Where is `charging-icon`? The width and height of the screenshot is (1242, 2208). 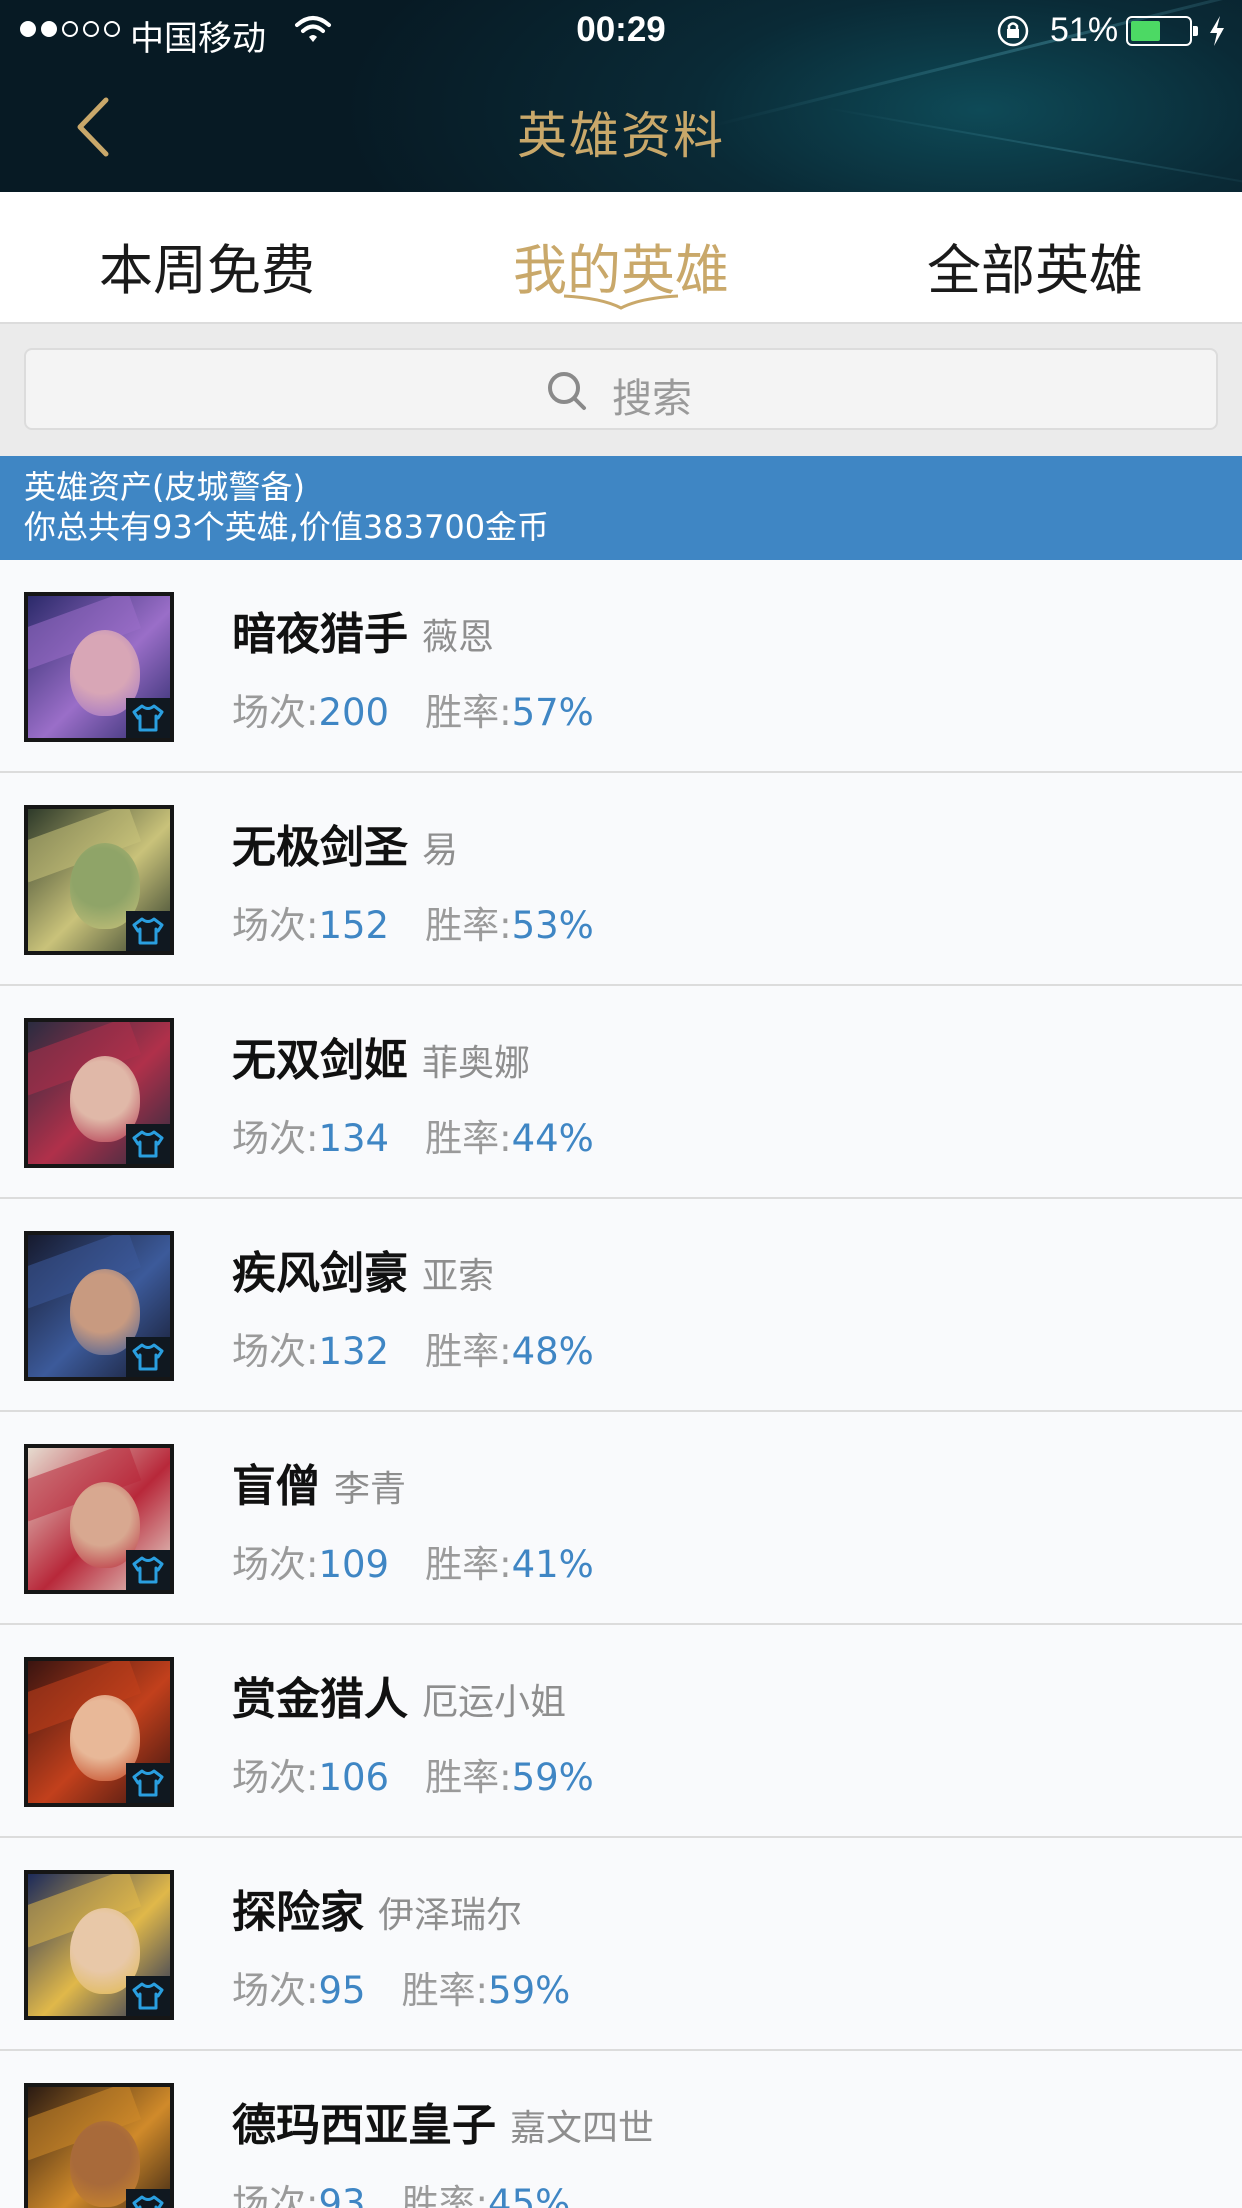 charging-icon is located at coordinates (1217, 31).